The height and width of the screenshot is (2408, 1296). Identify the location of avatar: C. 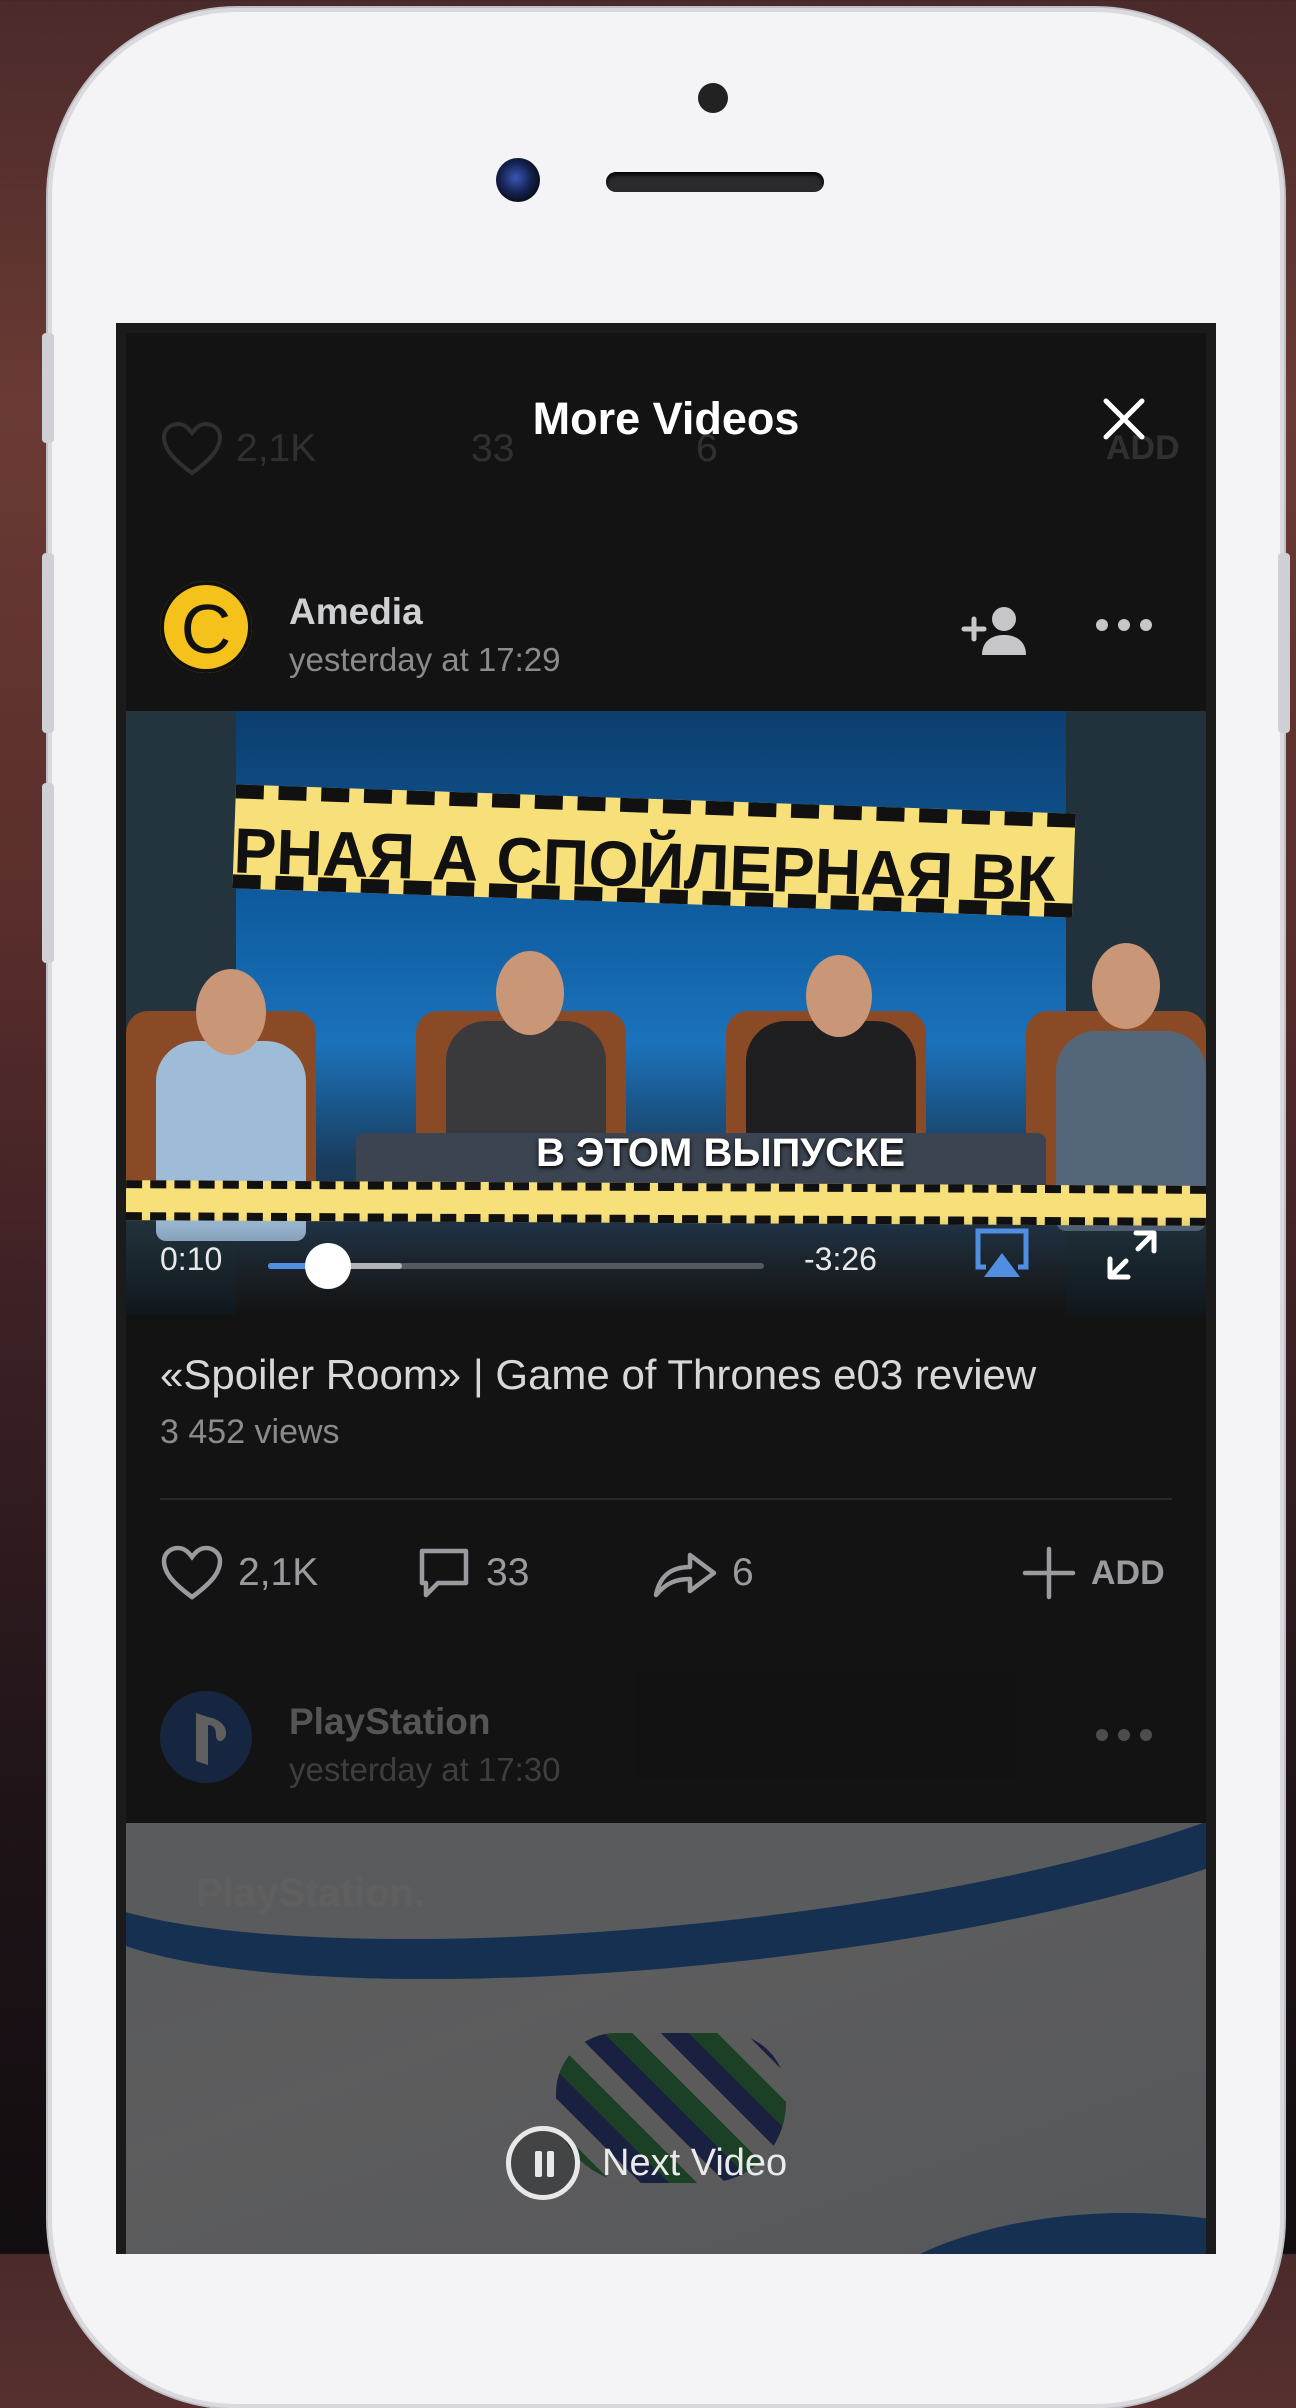
(206, 627).